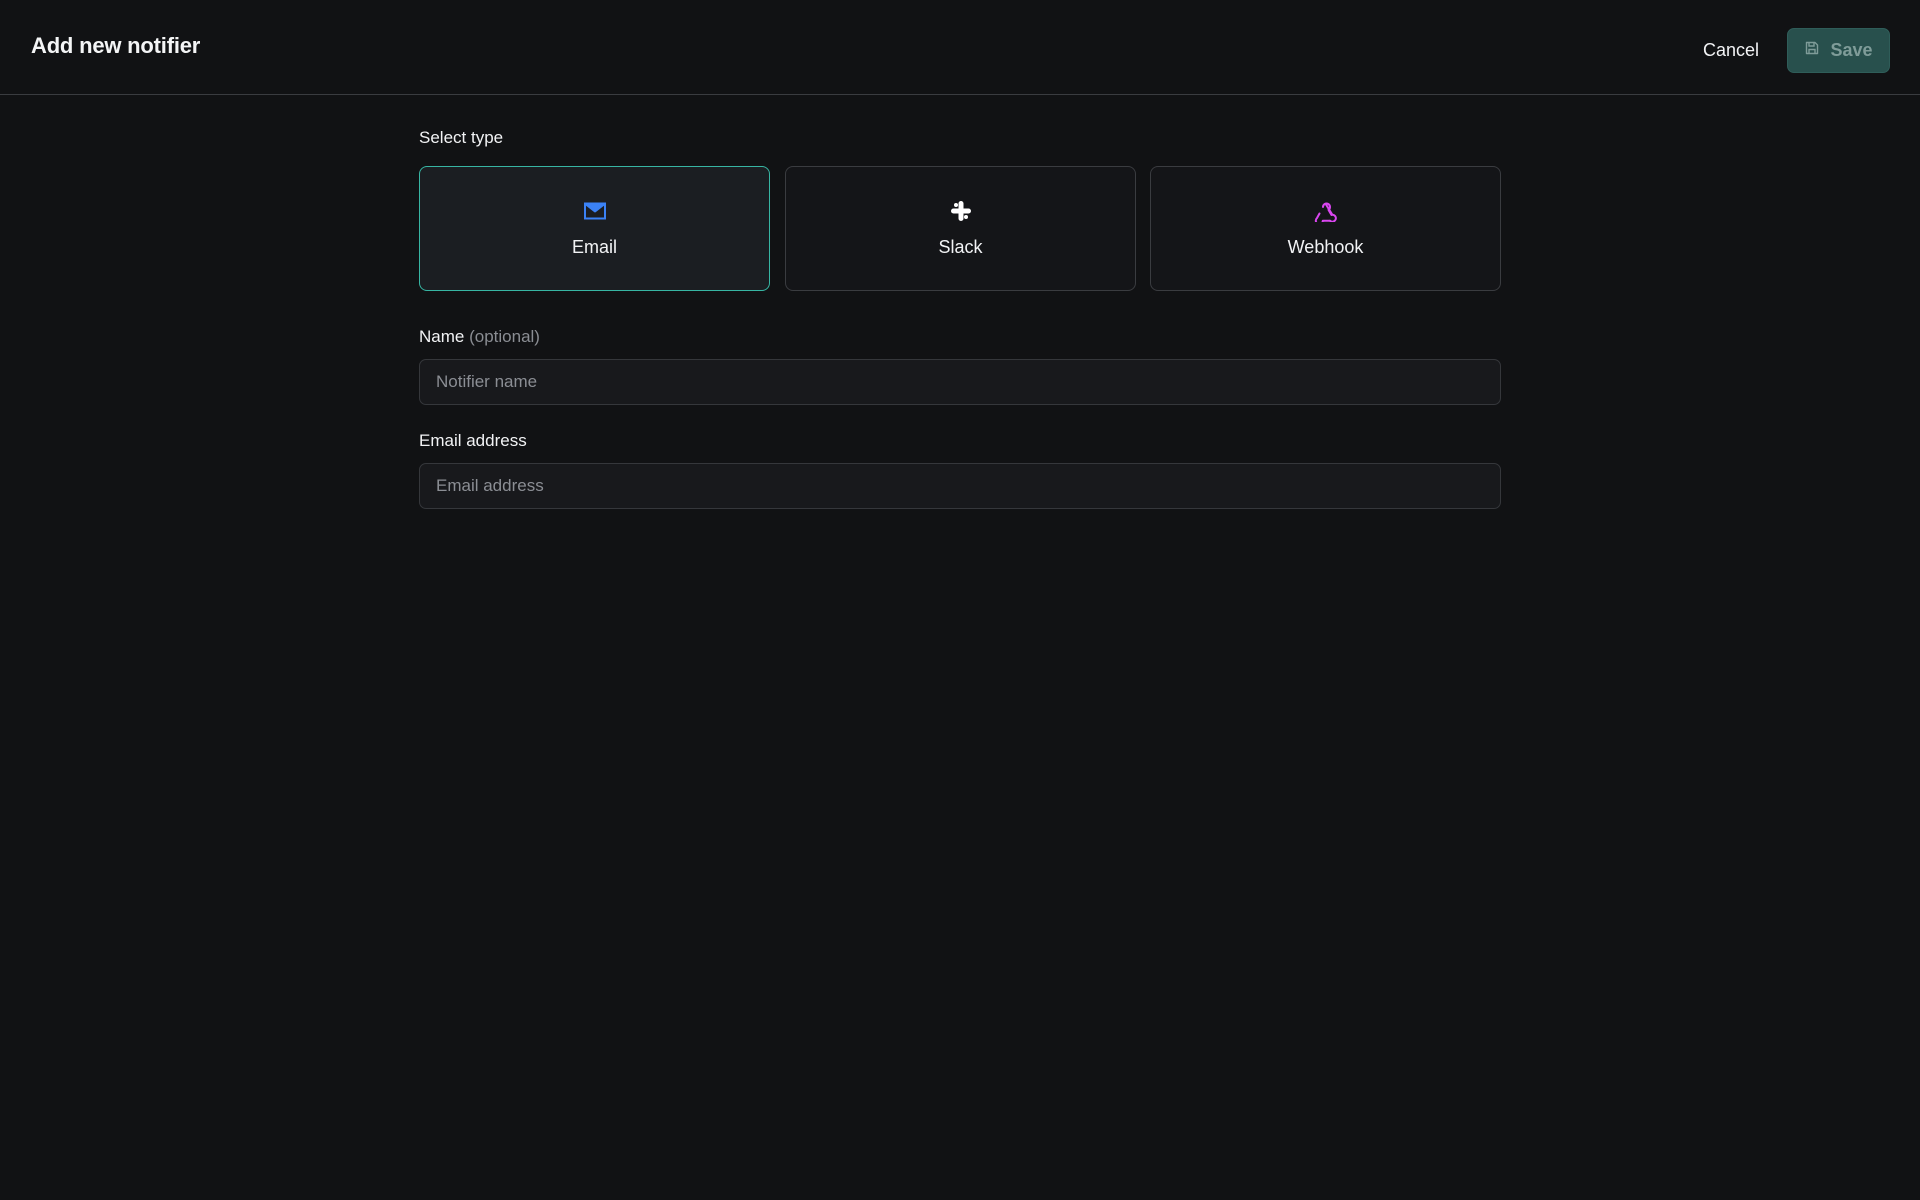  I want to click on email-field-label: Email address, so click(473, 440).